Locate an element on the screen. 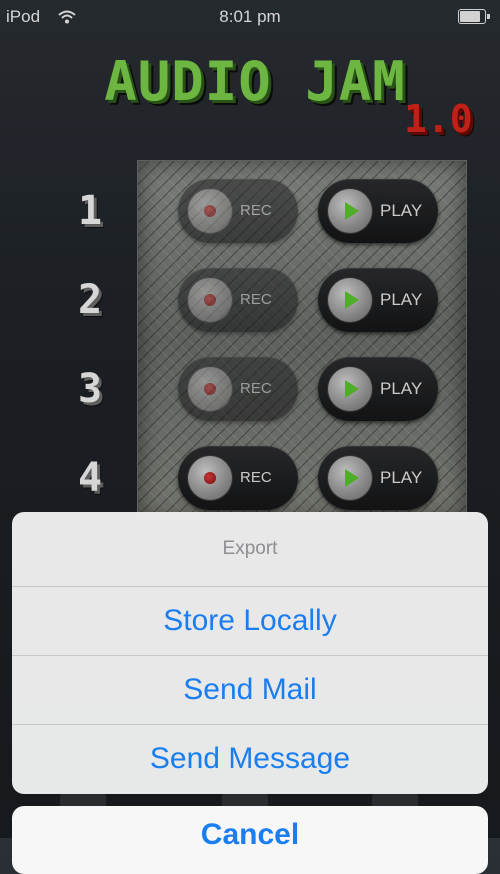 The image size is (500, 874). cancel-button: Cancel is located at coordinates (250, 840).